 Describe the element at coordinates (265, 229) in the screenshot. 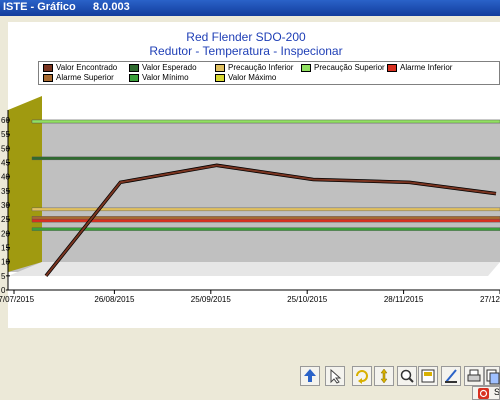

I see `series-line-valor-mínimo` at that location.